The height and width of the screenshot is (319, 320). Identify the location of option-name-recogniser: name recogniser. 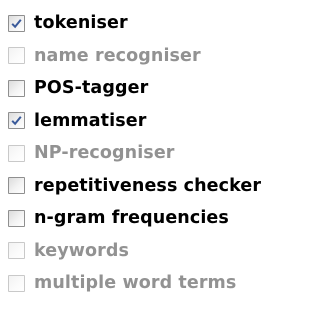
(162, 56).